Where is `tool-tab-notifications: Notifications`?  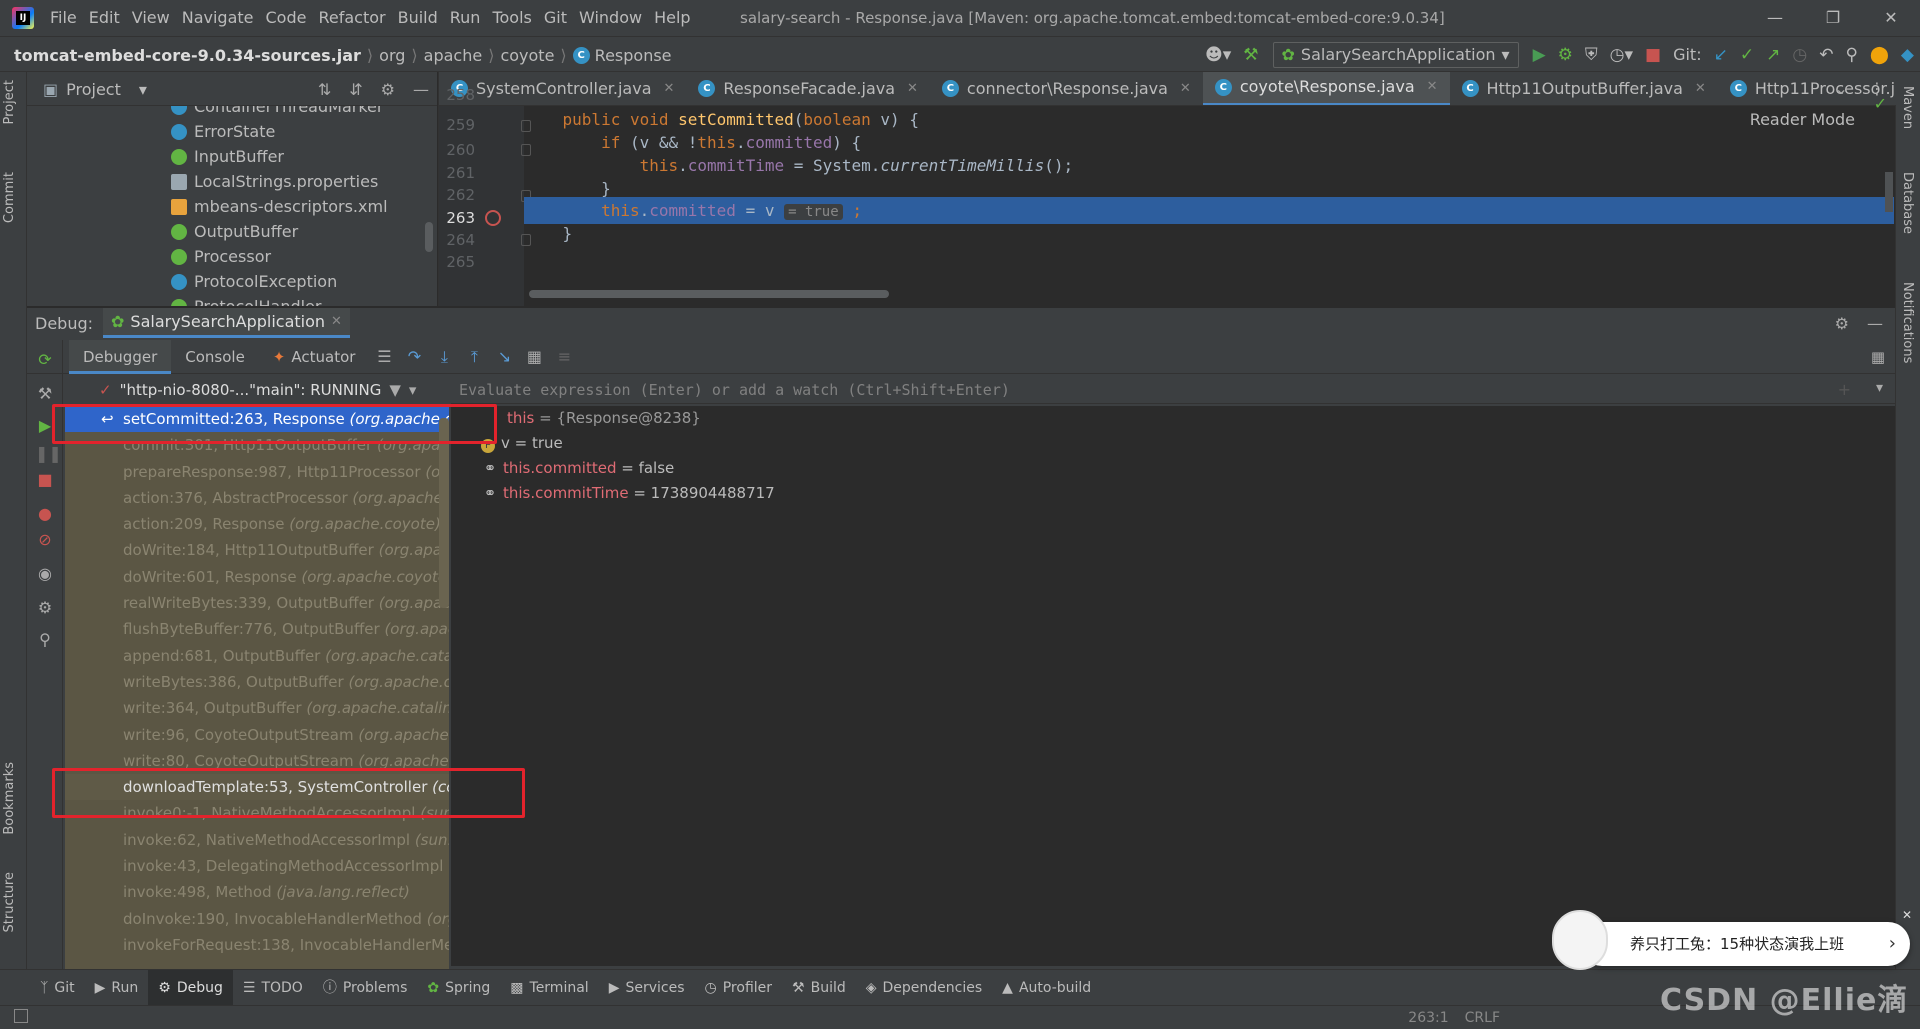
tool-tab-notifications: Notifications is located at coordinates (1907, 322).